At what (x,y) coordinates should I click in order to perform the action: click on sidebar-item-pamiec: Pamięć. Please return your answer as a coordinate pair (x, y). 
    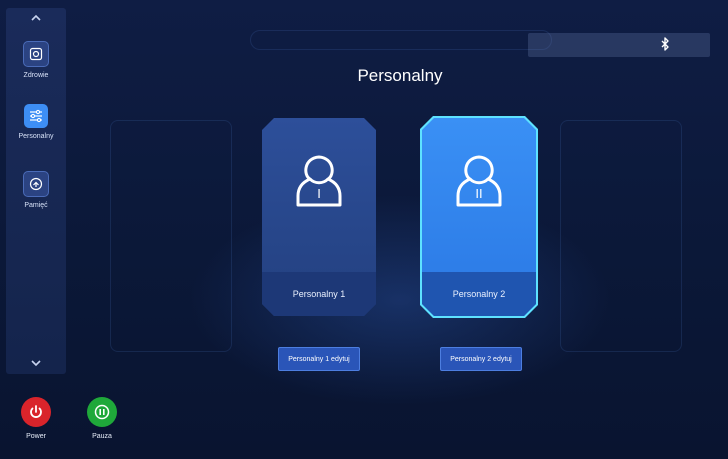
    Looking at the image, I should click on (36, 190).